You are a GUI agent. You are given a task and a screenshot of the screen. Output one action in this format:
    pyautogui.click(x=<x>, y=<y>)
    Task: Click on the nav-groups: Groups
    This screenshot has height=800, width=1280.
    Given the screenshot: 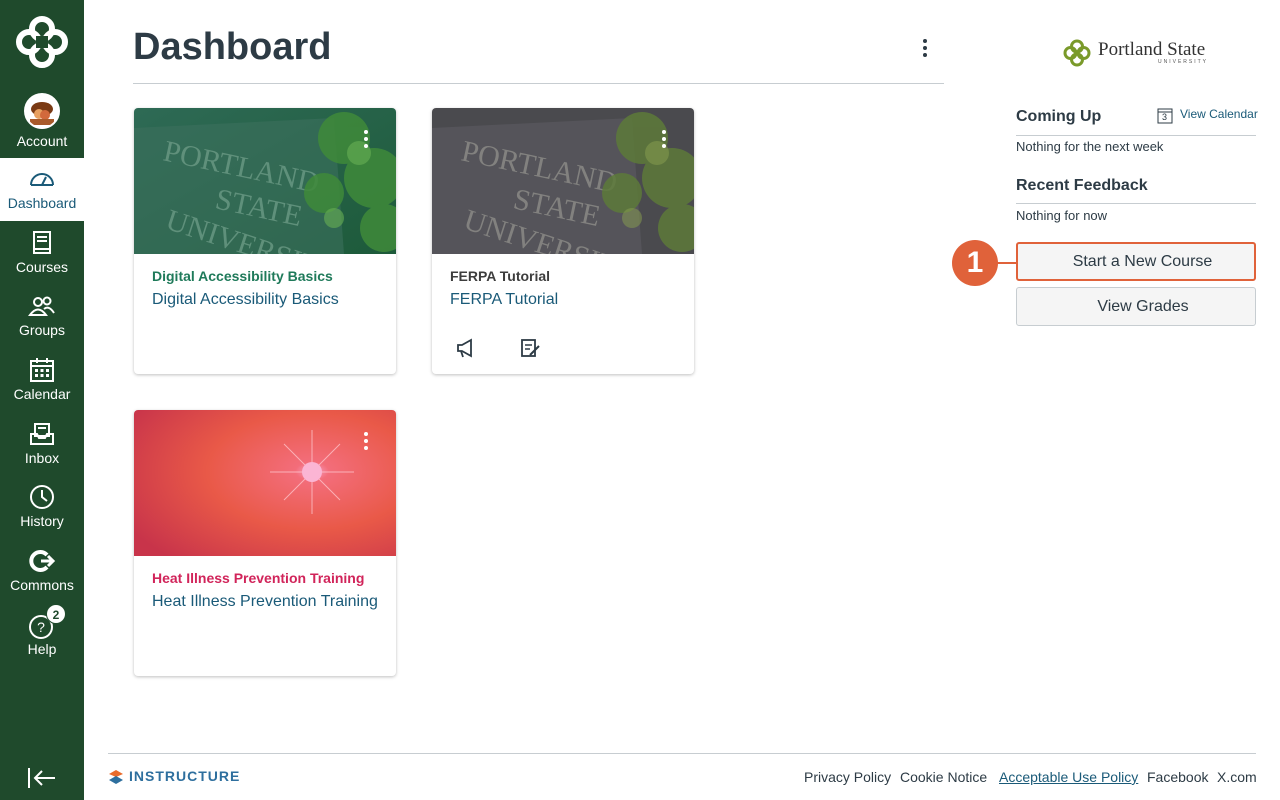 What is the action you would take?
    pyautogui.click(x=42, y=316)
    